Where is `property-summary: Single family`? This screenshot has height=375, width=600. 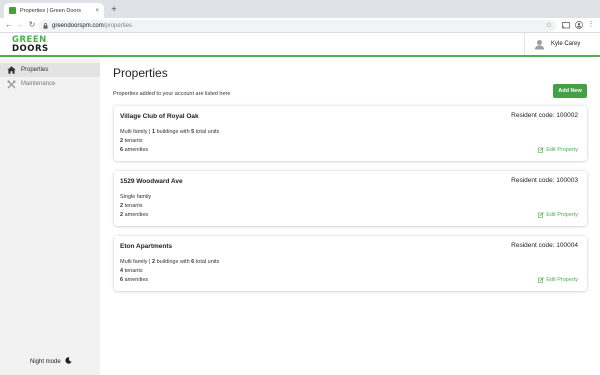
property-summary: Single family is located at coordinates (136, 197).